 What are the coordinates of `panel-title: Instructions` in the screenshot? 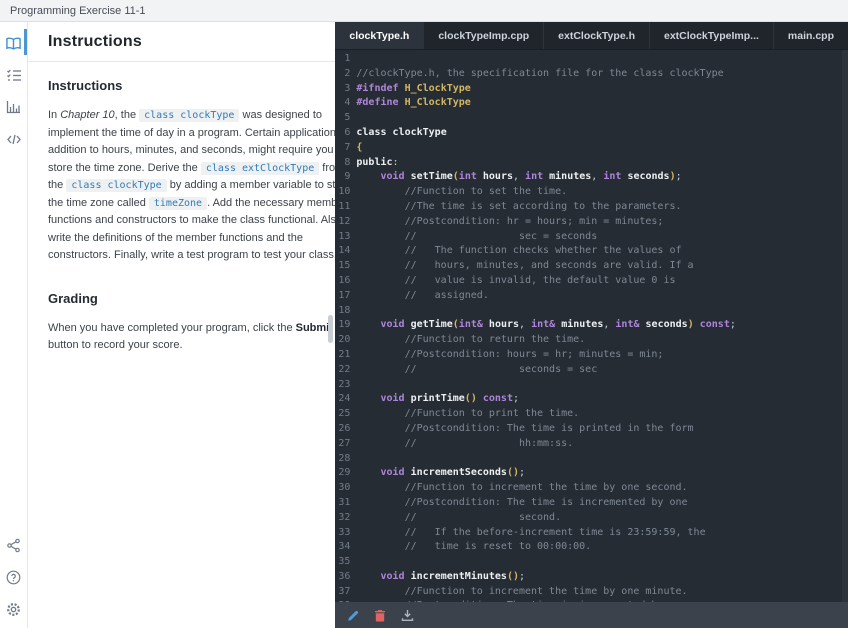 It's located at (95, 41).